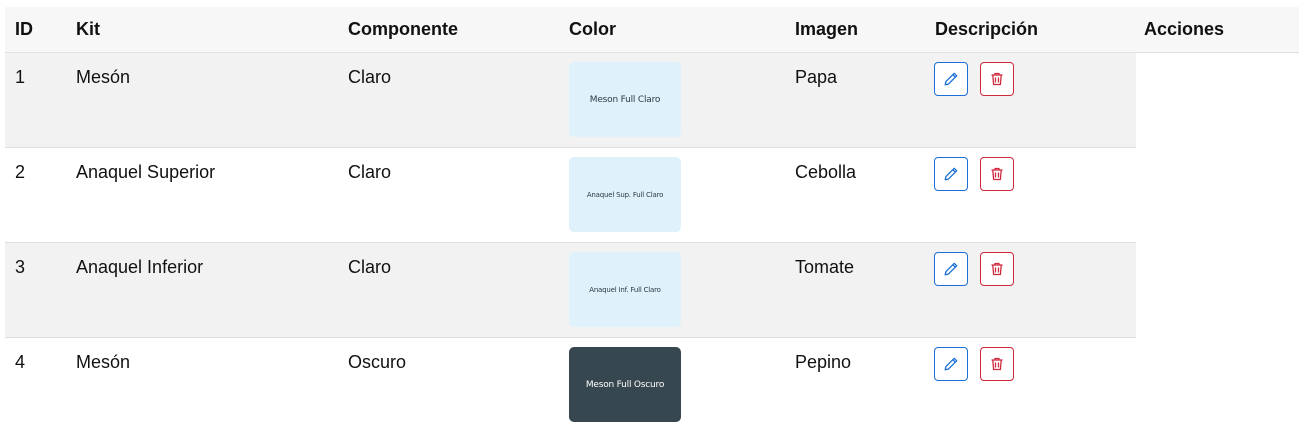 The width and height of the screenshot is (1299, 432). What do you see at coordinates (88, 29) in the screenshot?
I see `header-kit: Kit` at bounding box center [88, 29].